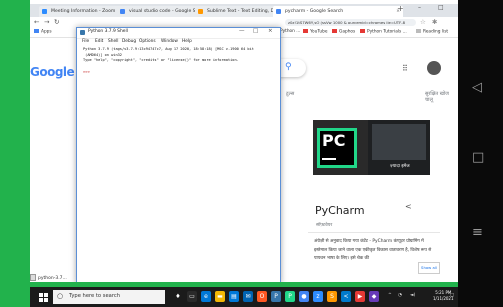 This screenshot has width=503, height=307. What do you see at coordinates (56, 22) in the screenshot?
I see `reload-icon: ↻` at bounding box center [56, 22].